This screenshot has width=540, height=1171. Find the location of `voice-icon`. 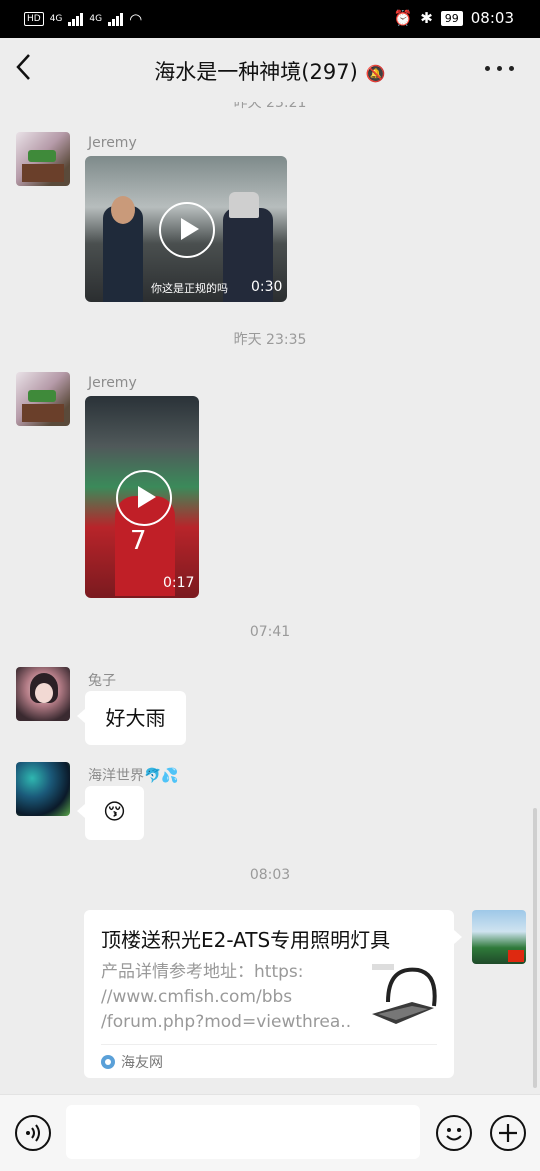

voice-icon is located at coordinates (33, 1133).